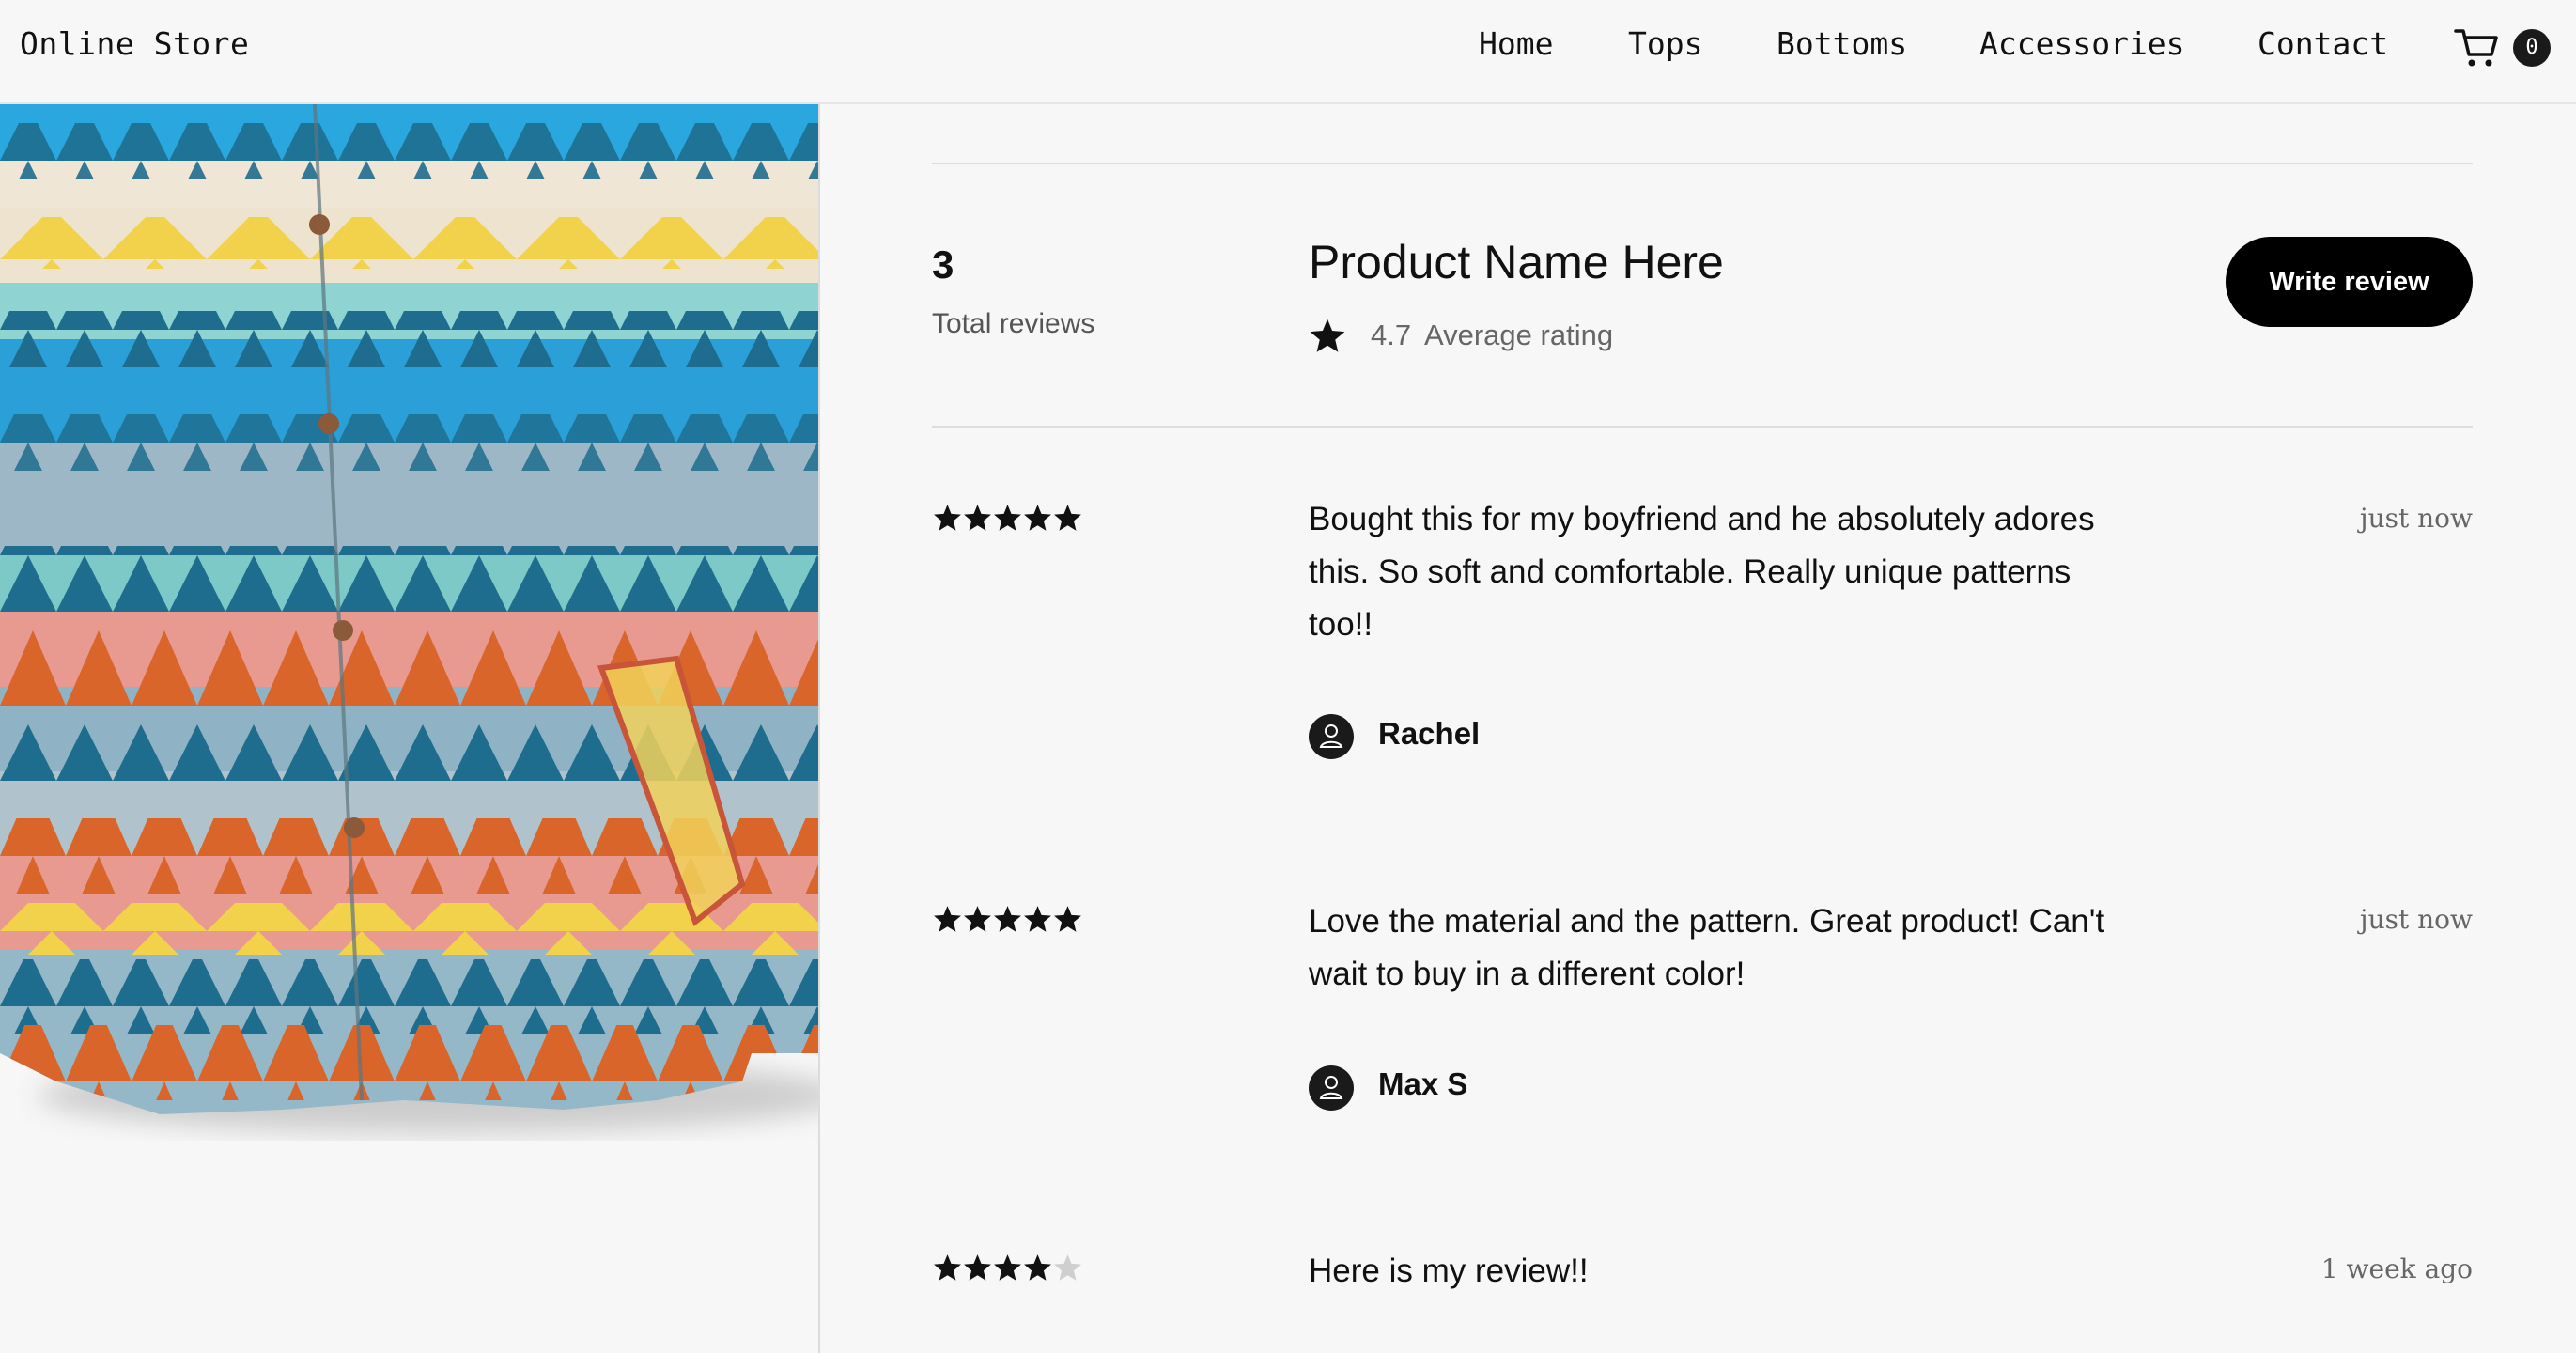  Describe the element at coordinates (1449, 1270) in the screenshot. I see `review-text: Here is my review!!` at that location.